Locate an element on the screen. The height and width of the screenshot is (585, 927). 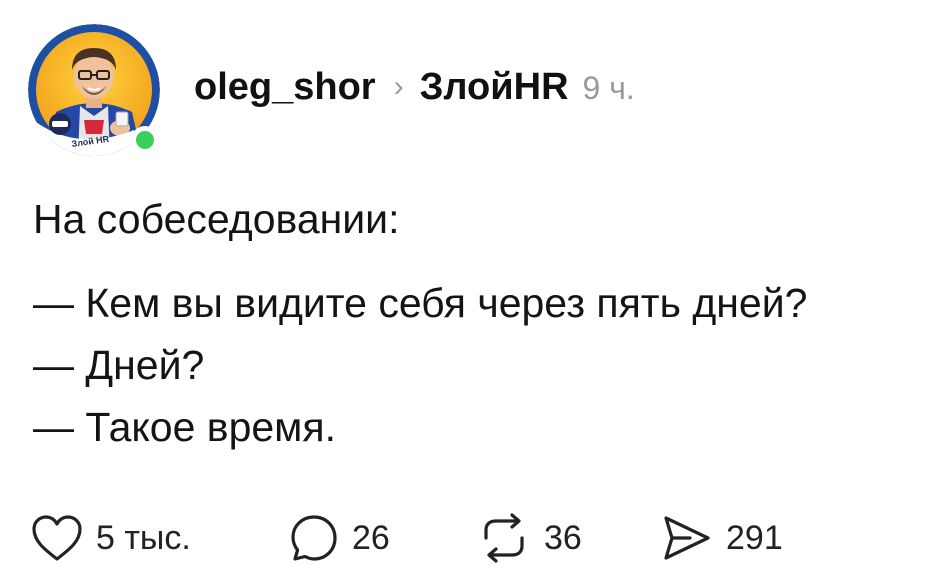
comment-button: 26 is located at coordinates (339, 538).